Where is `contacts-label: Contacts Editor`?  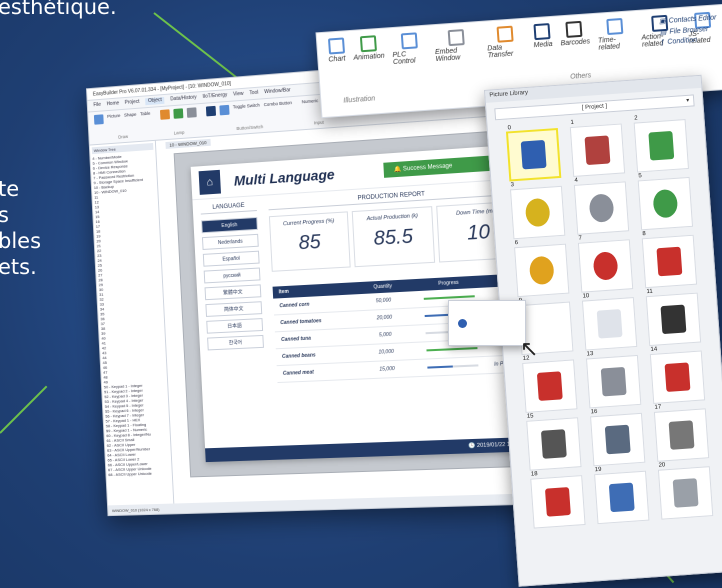
contacts-label: Contacts Editor is located at coordinates (692, 19).